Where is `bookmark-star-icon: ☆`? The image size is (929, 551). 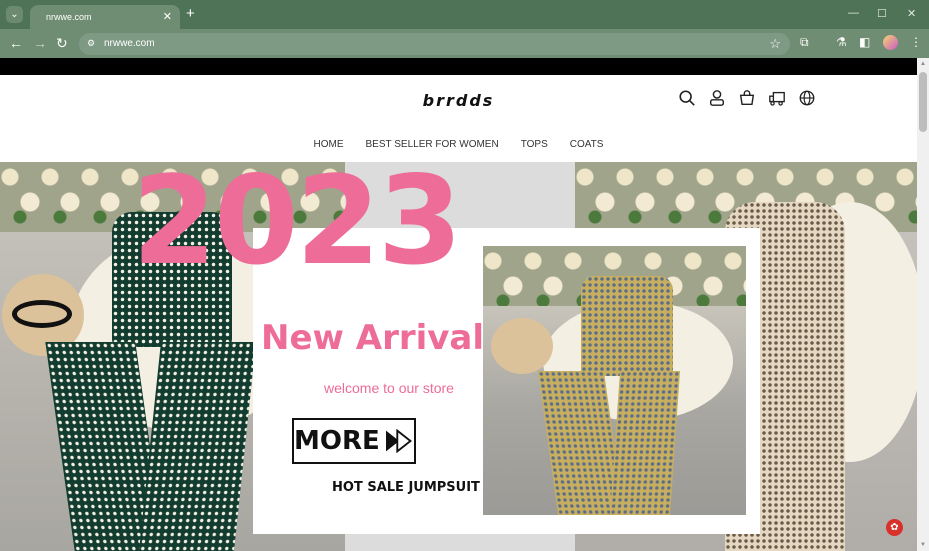 bookmark-star-icon: ☆ is located at coordinates (775, 44).